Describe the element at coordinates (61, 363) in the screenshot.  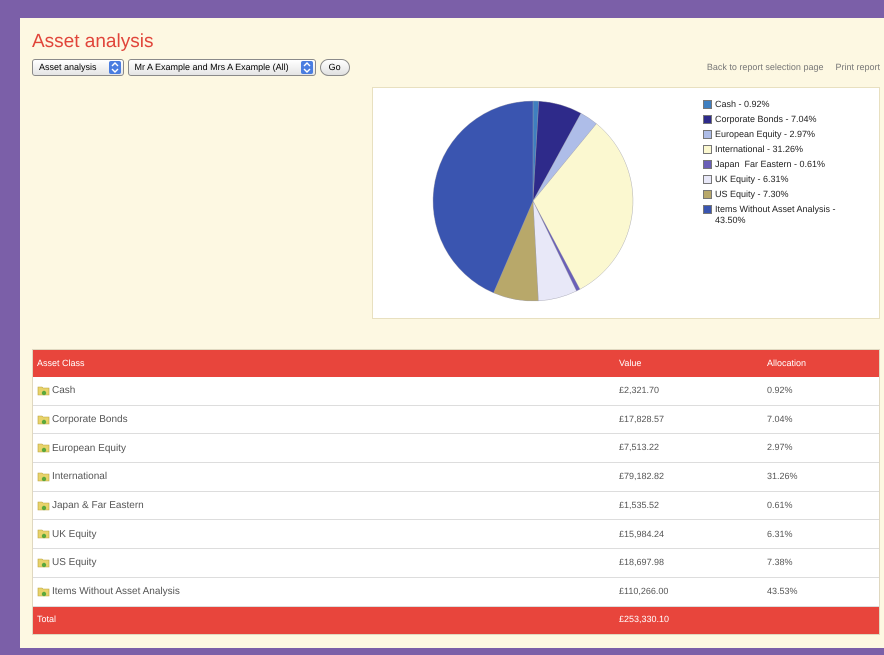
I see `column-header: Asset Class` at that location.